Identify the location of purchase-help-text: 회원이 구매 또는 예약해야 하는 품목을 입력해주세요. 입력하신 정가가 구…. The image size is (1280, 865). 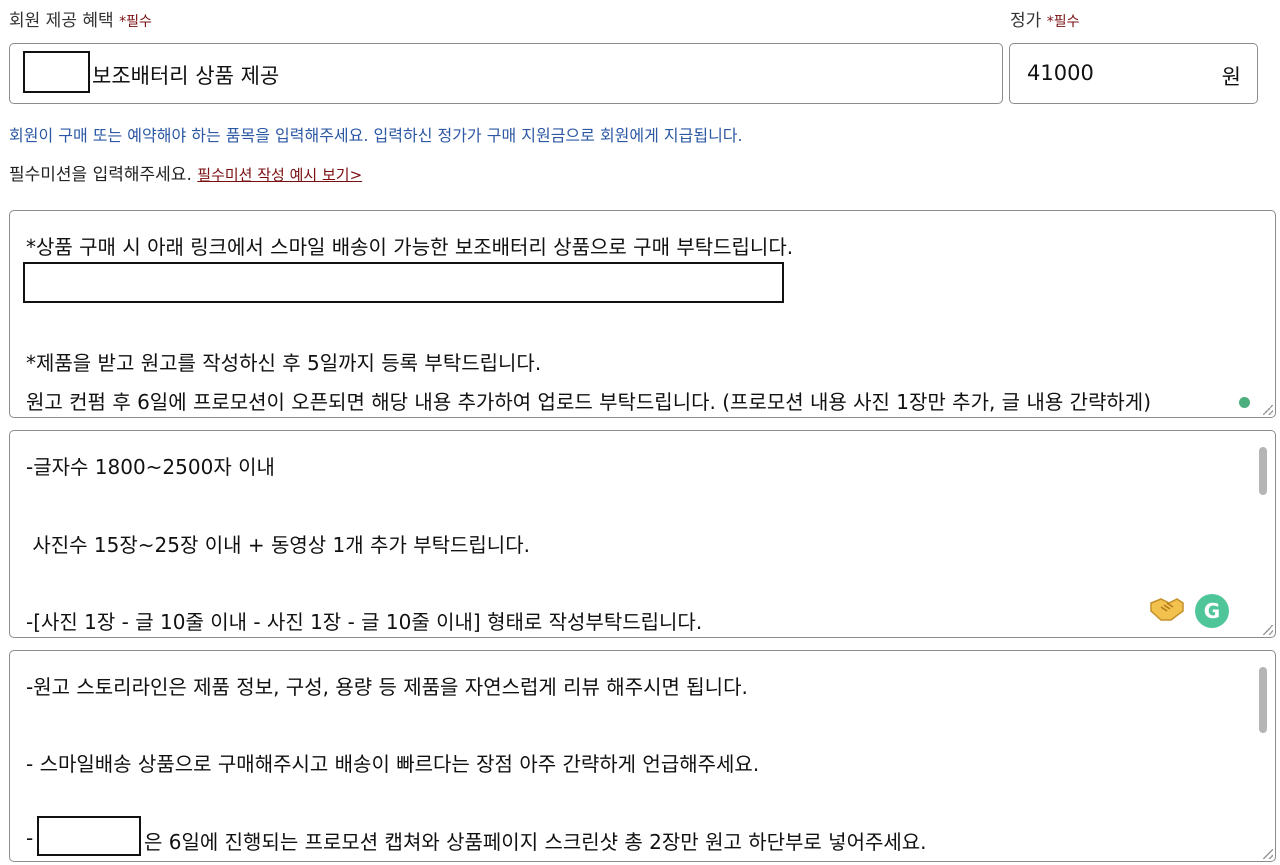
(376, 135).